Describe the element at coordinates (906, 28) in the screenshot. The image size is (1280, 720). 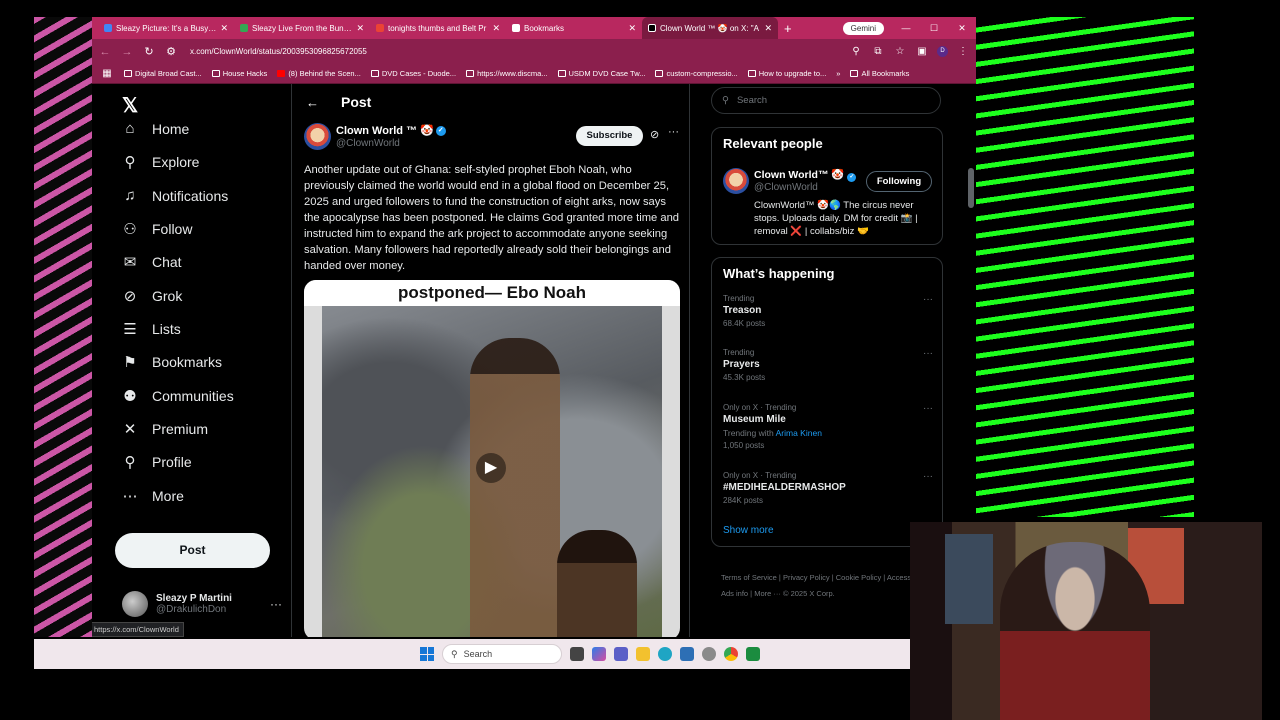
I see `minimize-icon: —` at that location.